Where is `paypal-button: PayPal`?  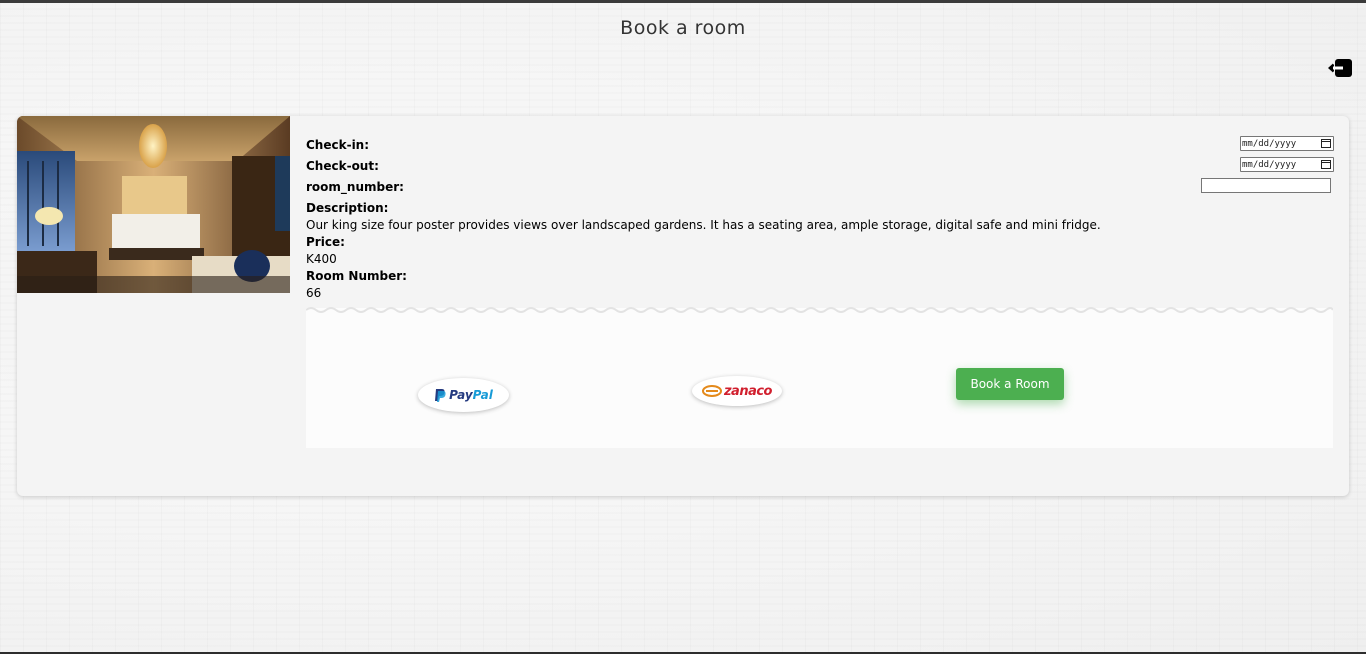
paypal-button: PayPal is located at coordinates (463, 395).